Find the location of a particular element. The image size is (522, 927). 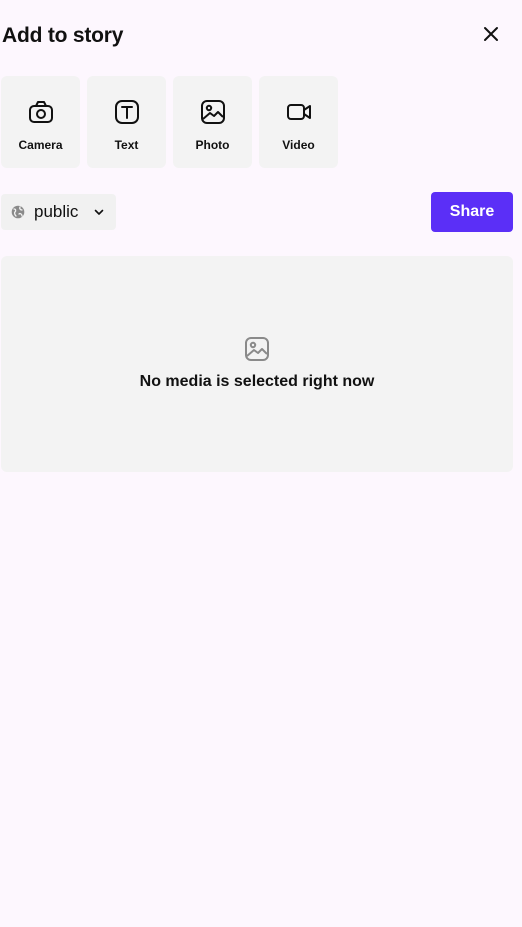

visibility-select: public is located at coordinates (58, 212).